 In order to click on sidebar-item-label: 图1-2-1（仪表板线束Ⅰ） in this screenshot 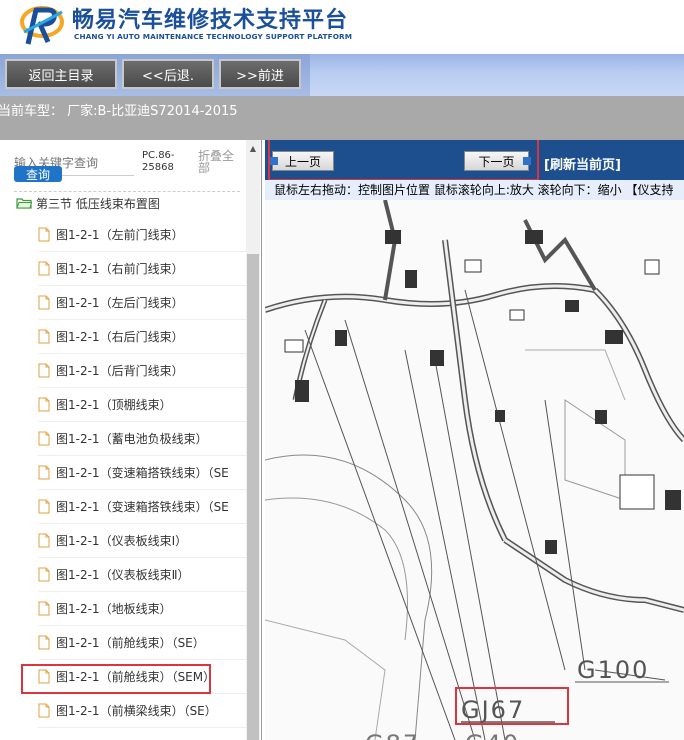, I will do `click(122, 541)`.